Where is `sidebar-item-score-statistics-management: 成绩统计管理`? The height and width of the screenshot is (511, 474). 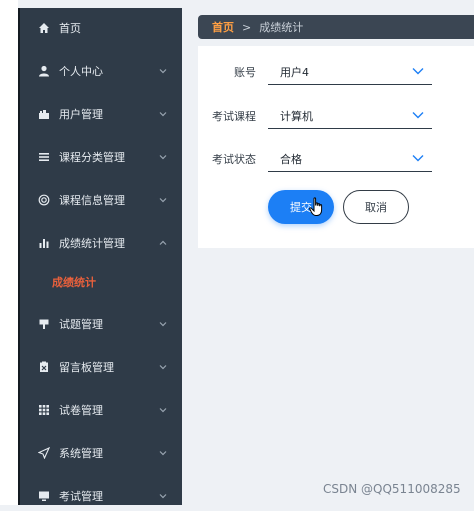
sidebar-item-score-statistics-management: 成绩统计管理 is located at coordinates (101, 243).